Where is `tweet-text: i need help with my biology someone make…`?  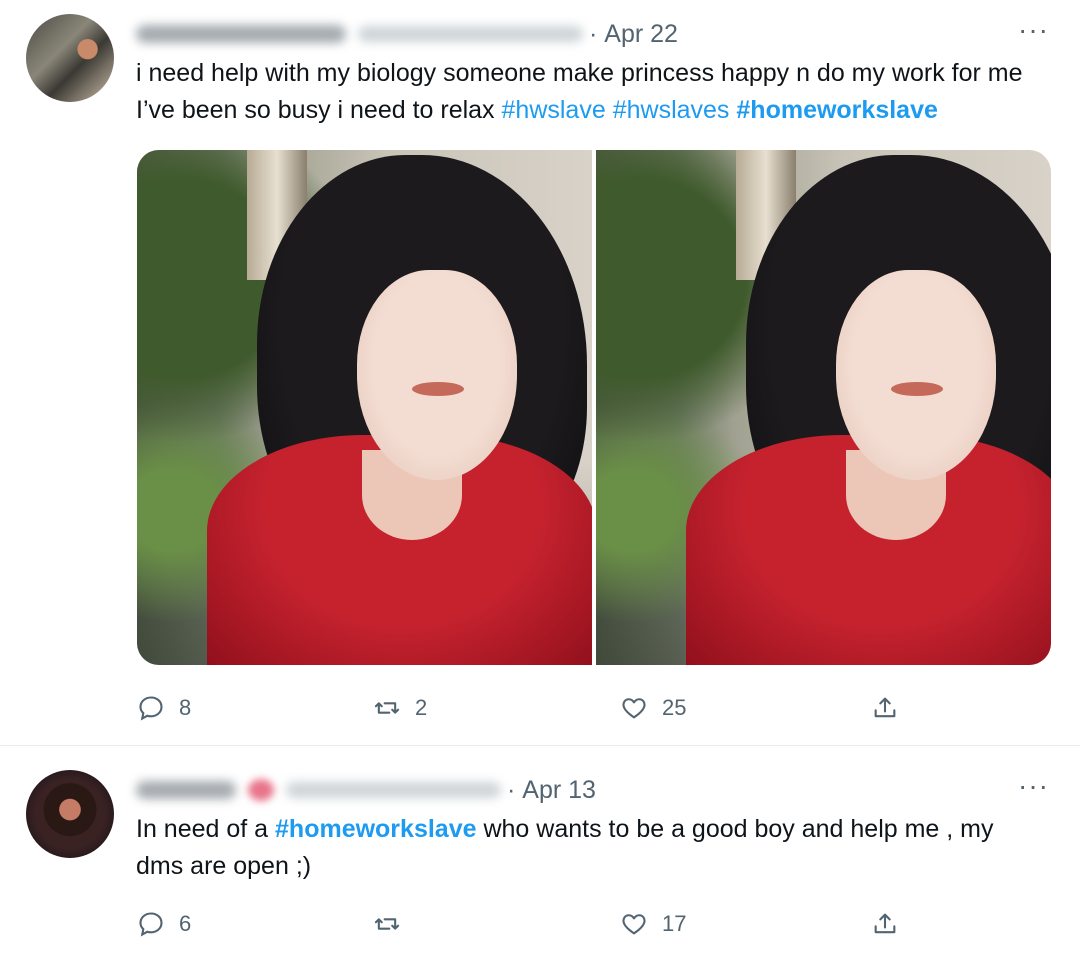 tweet-text: i need help with my biology someone make… is located at coordinates (601, 92).